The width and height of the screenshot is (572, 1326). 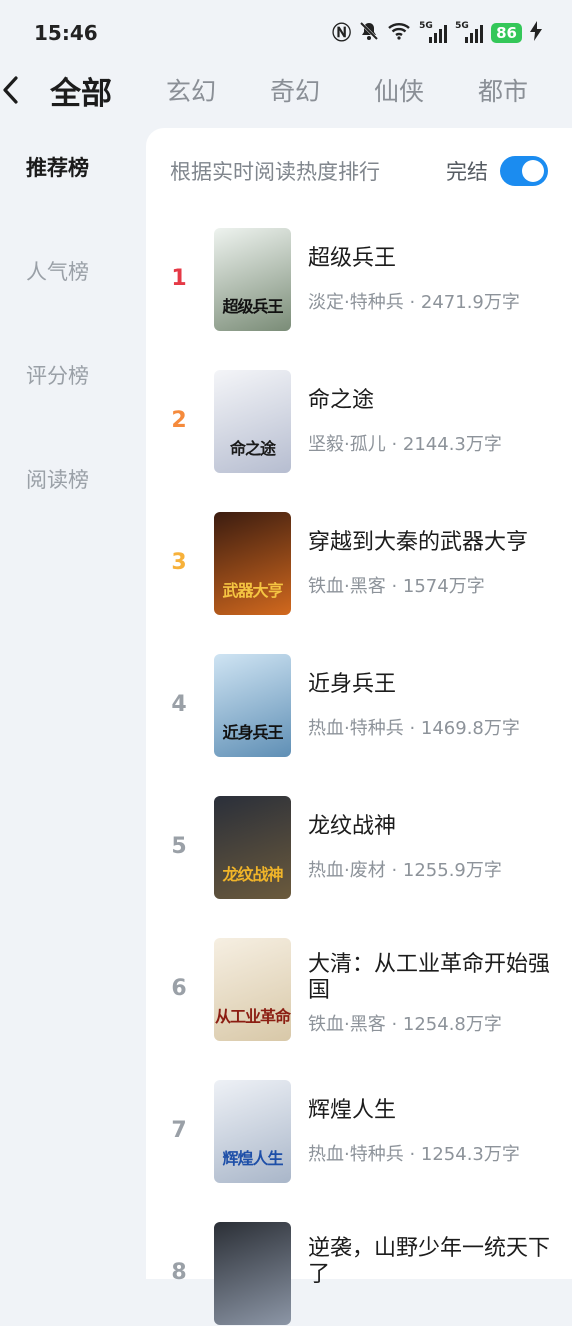 What do you see at coordinates (252, 989) in the screenshot?
I see `book-cover: 从工业革命` at bounding box center [252, 989].